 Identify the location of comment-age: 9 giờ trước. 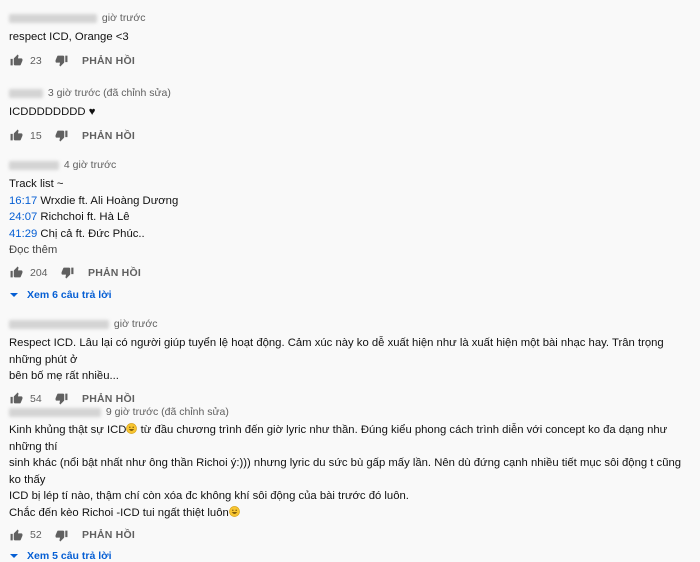
(132, 412).